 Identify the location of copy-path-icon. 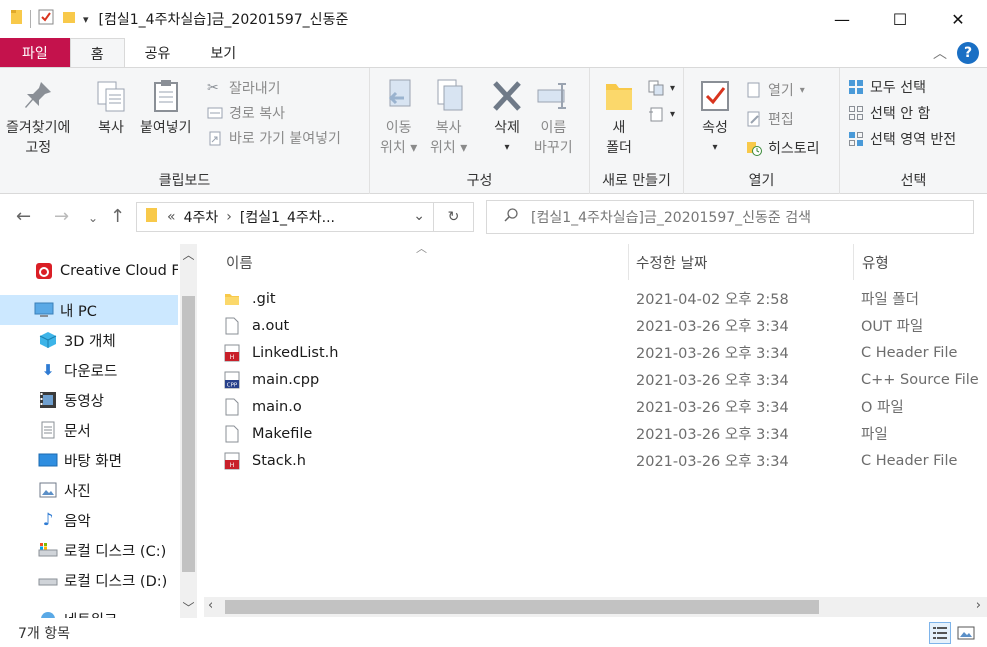
(215, 113).